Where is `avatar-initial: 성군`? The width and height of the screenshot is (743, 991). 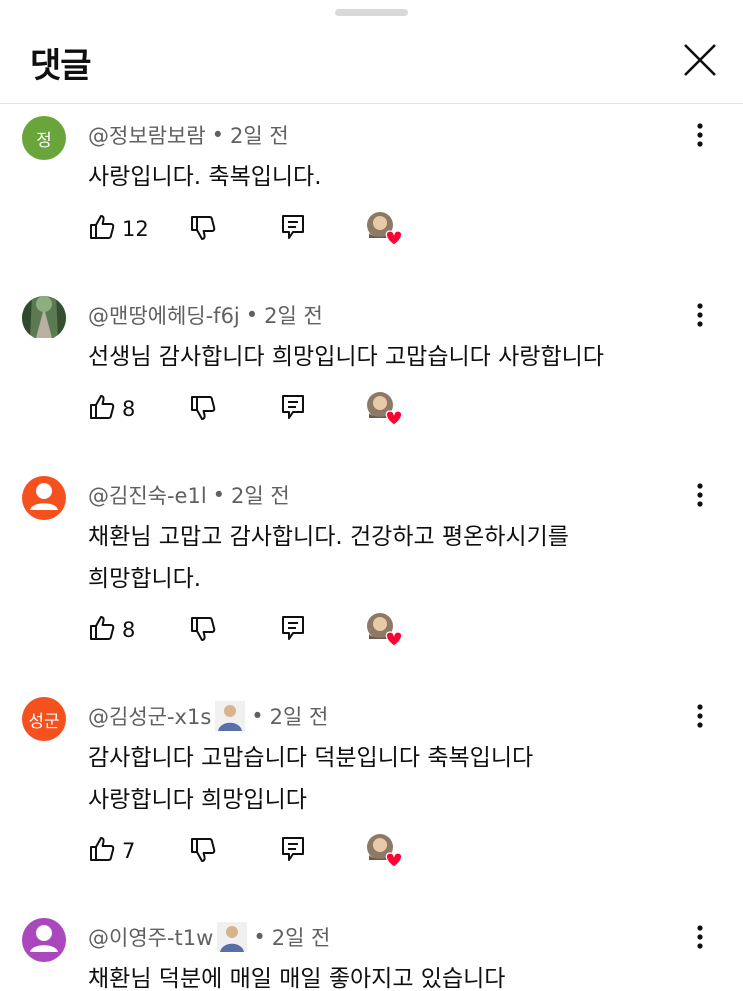
avatar-initial: 성군 is located at coordinates (44, 721).